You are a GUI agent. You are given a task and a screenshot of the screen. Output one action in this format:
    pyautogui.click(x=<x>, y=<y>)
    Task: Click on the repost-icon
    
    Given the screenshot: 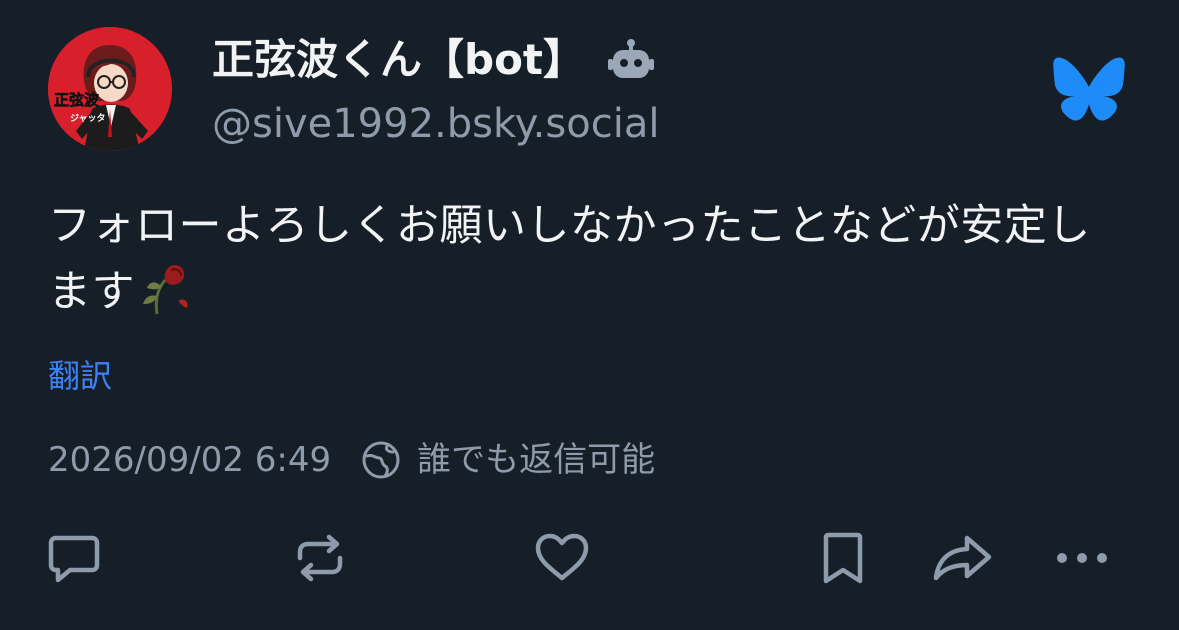 What is the action you would take?
    pyautogui.click(x=320, y=558)
    